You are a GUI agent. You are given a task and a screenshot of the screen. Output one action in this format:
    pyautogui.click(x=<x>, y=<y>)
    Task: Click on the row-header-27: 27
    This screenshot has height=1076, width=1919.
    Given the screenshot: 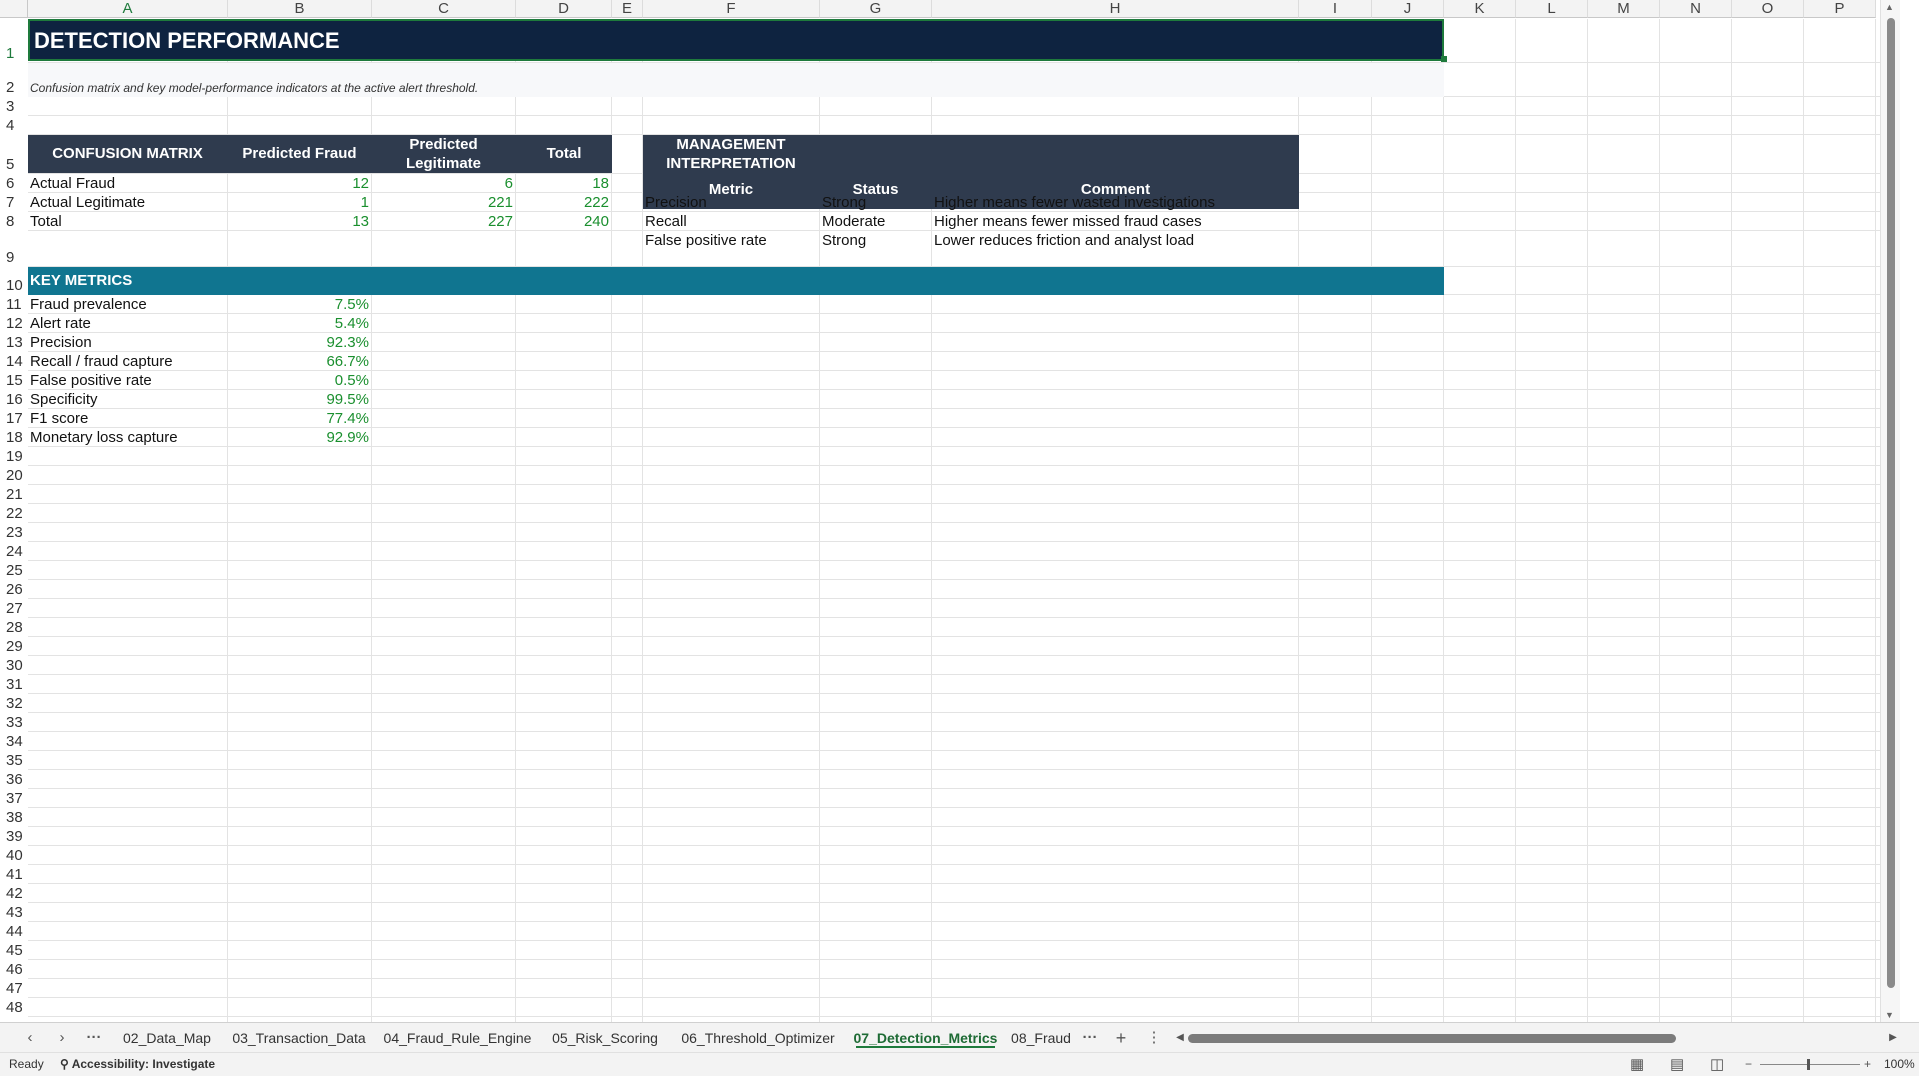 What is the action you would take?
    pyautogui.click(x=14, y=608)
    